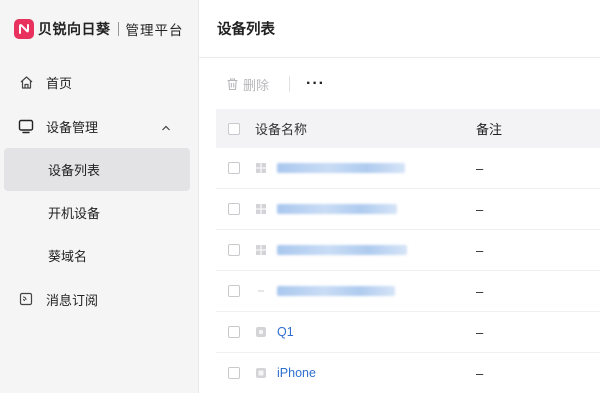 The width and height of the screenshot is (600, 393). I want to click on sidebar-item-label: 消息订阅, so click(72, 300).